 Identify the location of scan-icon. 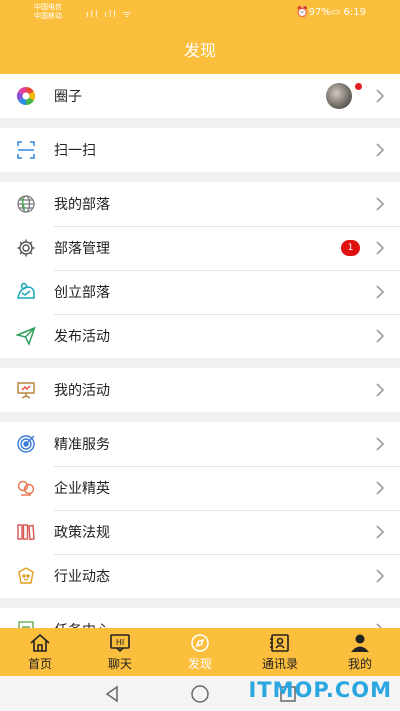
(26, 150).